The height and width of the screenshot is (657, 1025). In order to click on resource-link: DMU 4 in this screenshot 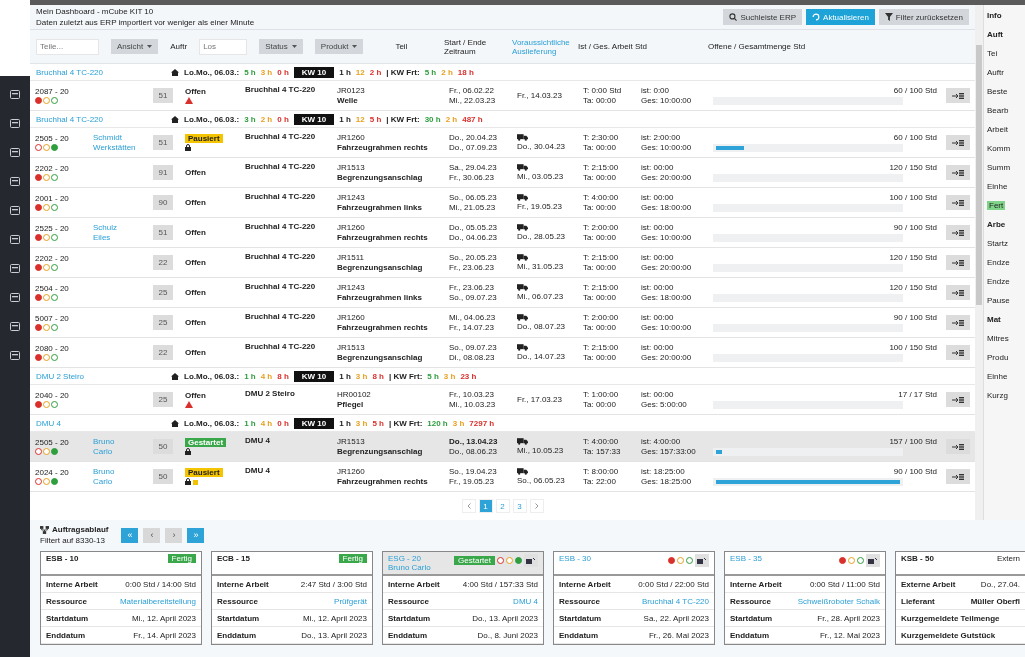, I will do `click(525, 601)`.